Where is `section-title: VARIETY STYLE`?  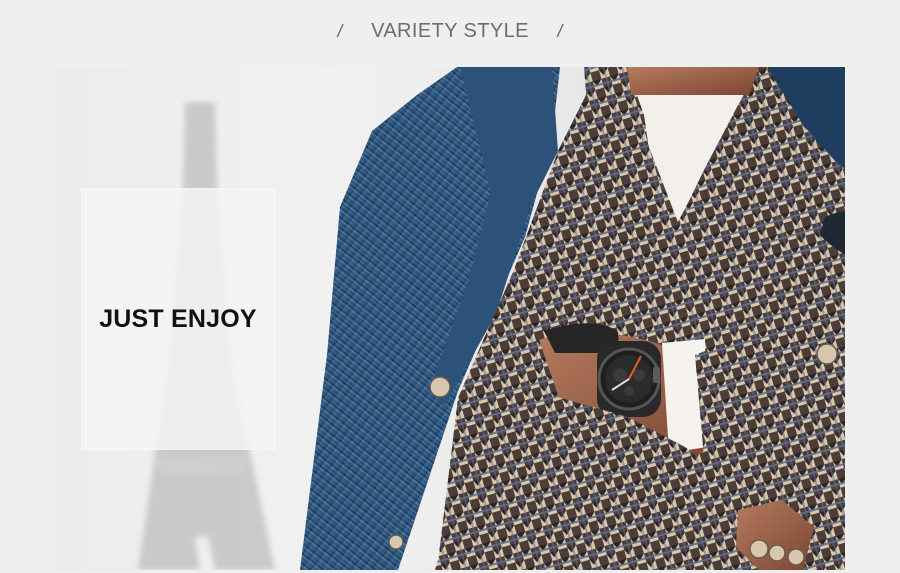
section-title: VARIETY STYLE is located at coordinates (450, 30).